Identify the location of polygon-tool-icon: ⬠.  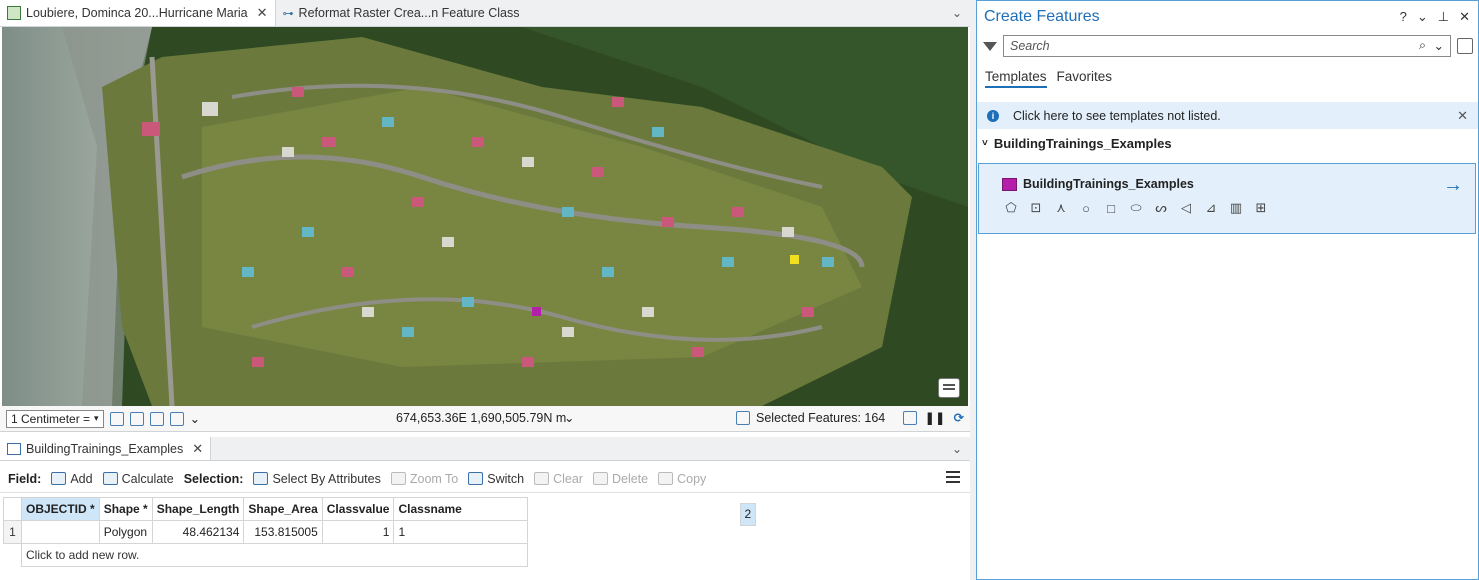
(1011, 208).